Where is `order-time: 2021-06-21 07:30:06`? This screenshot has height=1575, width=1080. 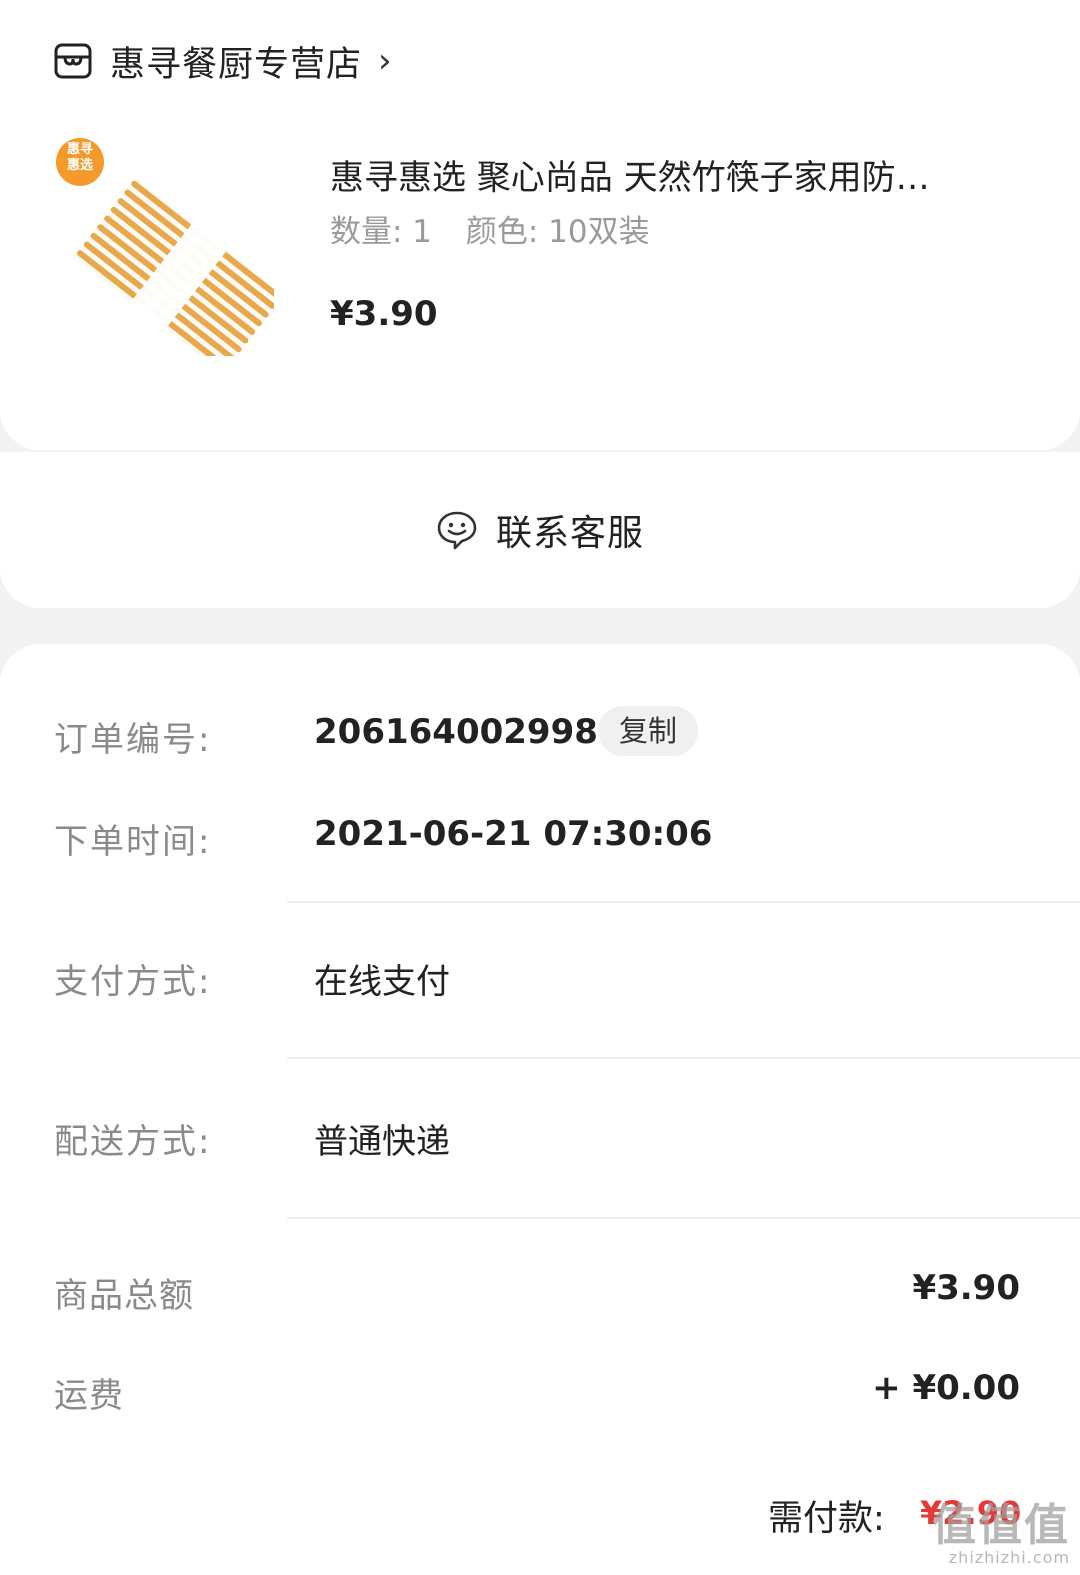 order-time: 2021-06-21 07:30:06 is located at coordinates (513, 834).